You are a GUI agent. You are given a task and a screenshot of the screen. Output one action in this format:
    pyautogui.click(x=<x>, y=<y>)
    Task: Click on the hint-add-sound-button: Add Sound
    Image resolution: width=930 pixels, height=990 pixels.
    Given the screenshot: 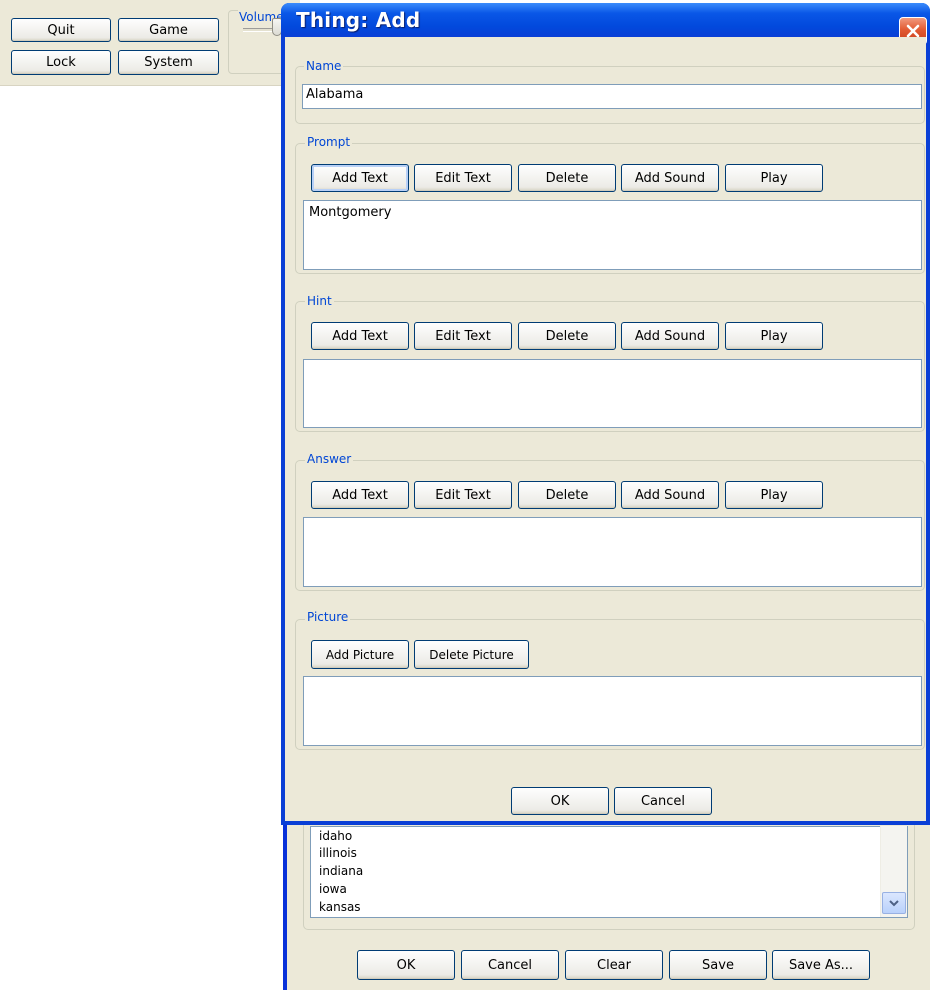 What is the action you would take?
    pyautogui.click(x=670, y=336)
    